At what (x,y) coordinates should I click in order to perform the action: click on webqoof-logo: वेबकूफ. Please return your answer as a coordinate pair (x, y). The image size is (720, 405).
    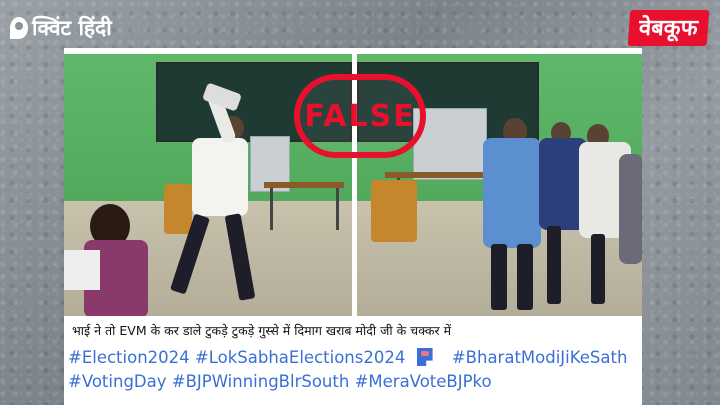
    Looking at the image, I should click on (669, 28).